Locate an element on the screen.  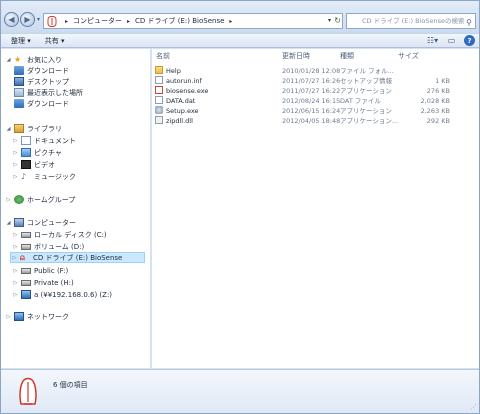
nav-videos: ▷ ビデオ is located at coordinates (33, 164).